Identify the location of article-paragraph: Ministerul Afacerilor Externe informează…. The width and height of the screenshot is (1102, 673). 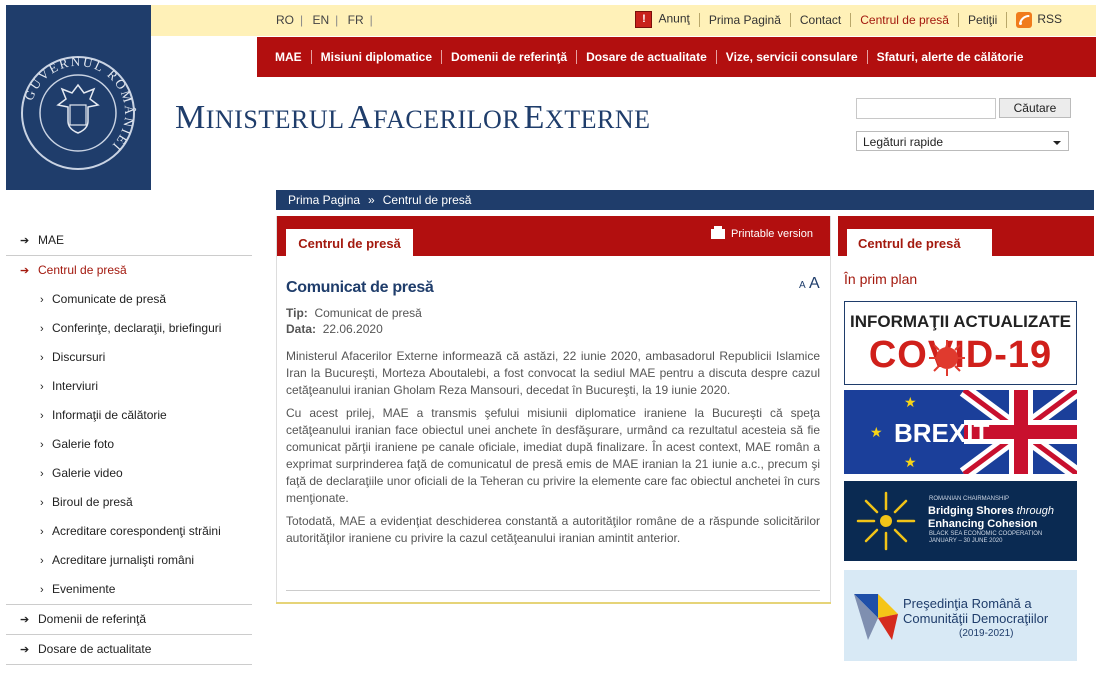
(553, 373).